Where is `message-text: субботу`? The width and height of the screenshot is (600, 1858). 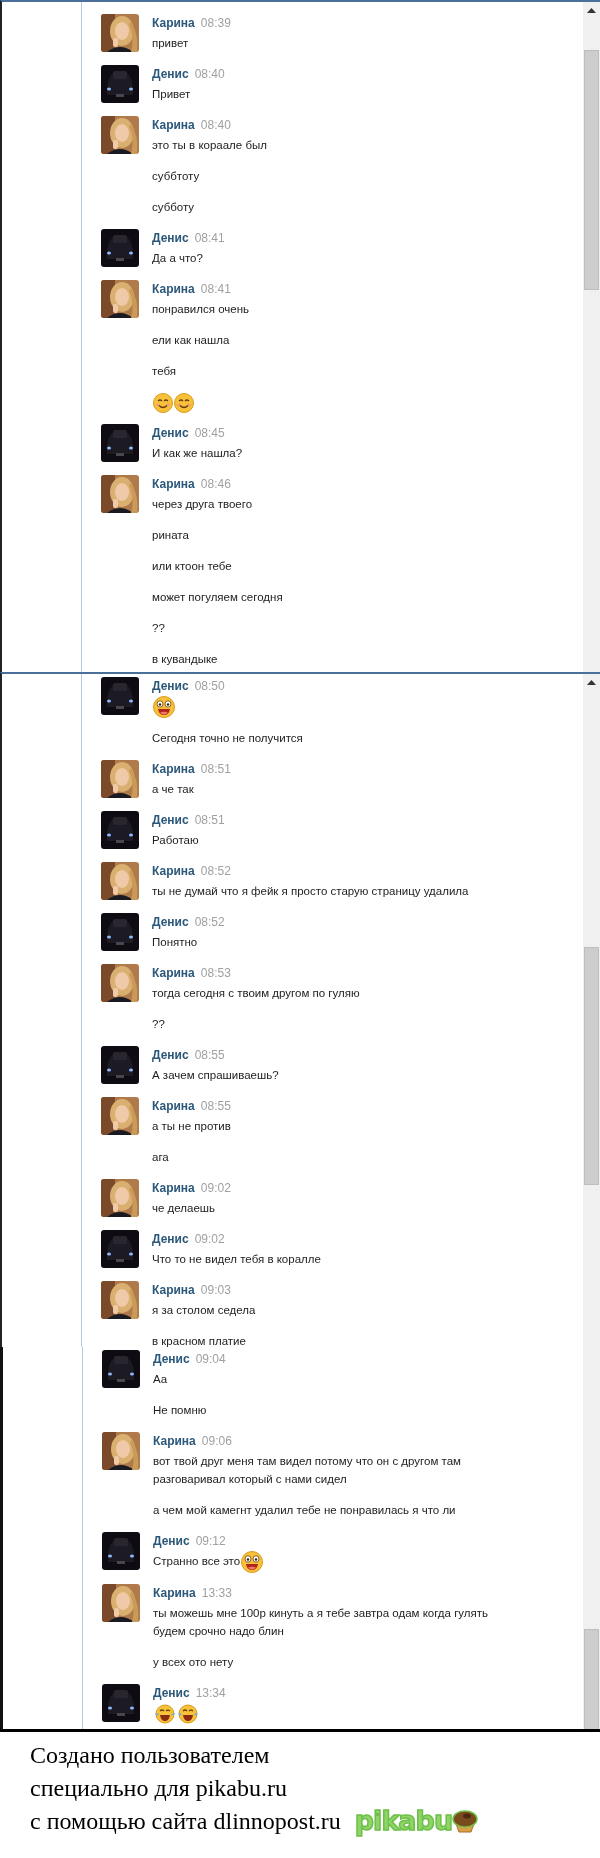 message-text: субботу is located at coordinates (173, 207).